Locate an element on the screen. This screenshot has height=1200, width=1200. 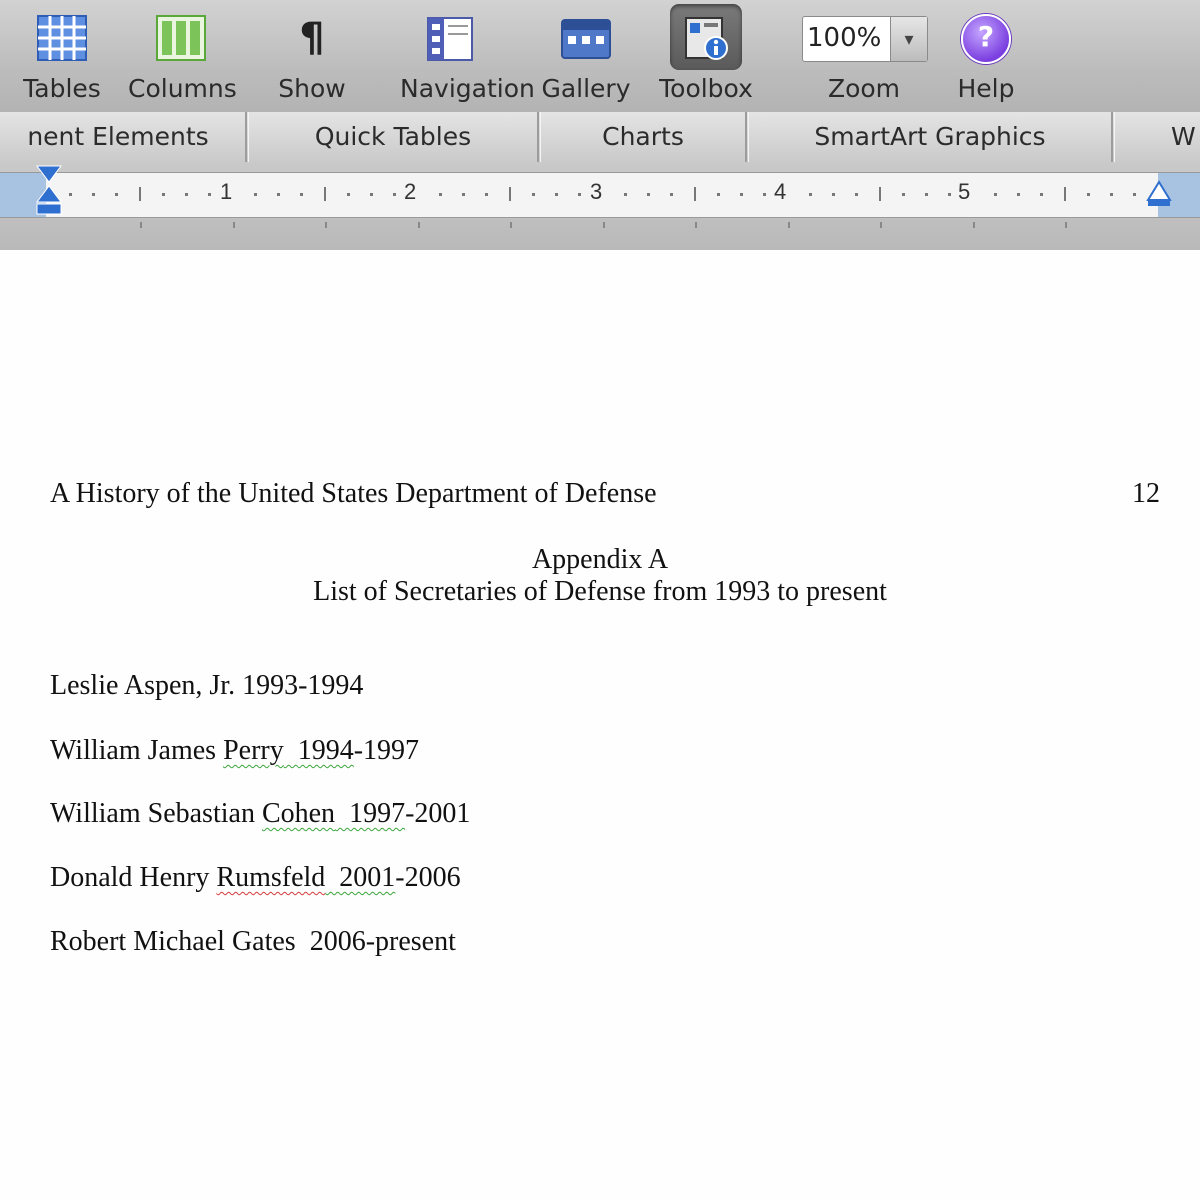
tab-label: W is located at coordinates (1183, 136).